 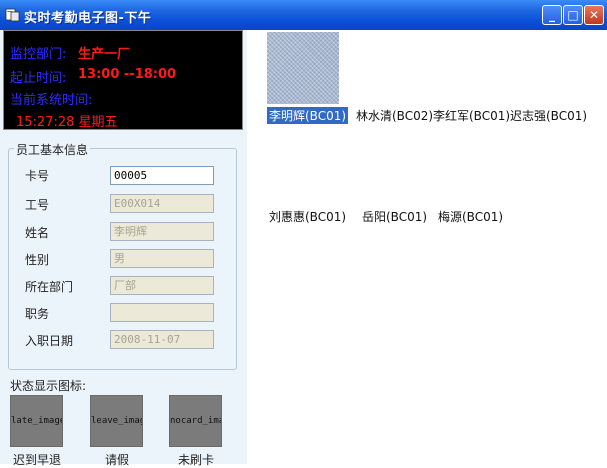 I want to click on minimize-button: _, so click(x=552, y=15).